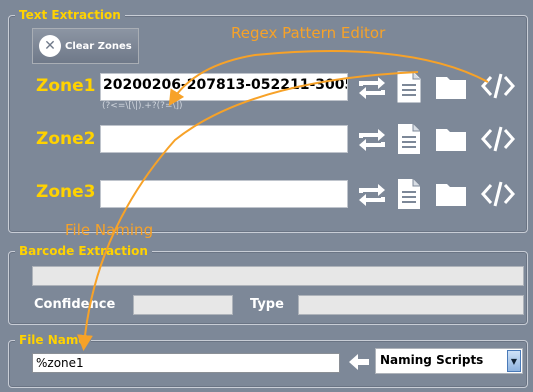 This screenshot has width=533, height=392. Describe the element at coordinates (109, 230) in the screenshot. I see `naming-annotation: File Naming` at that location.